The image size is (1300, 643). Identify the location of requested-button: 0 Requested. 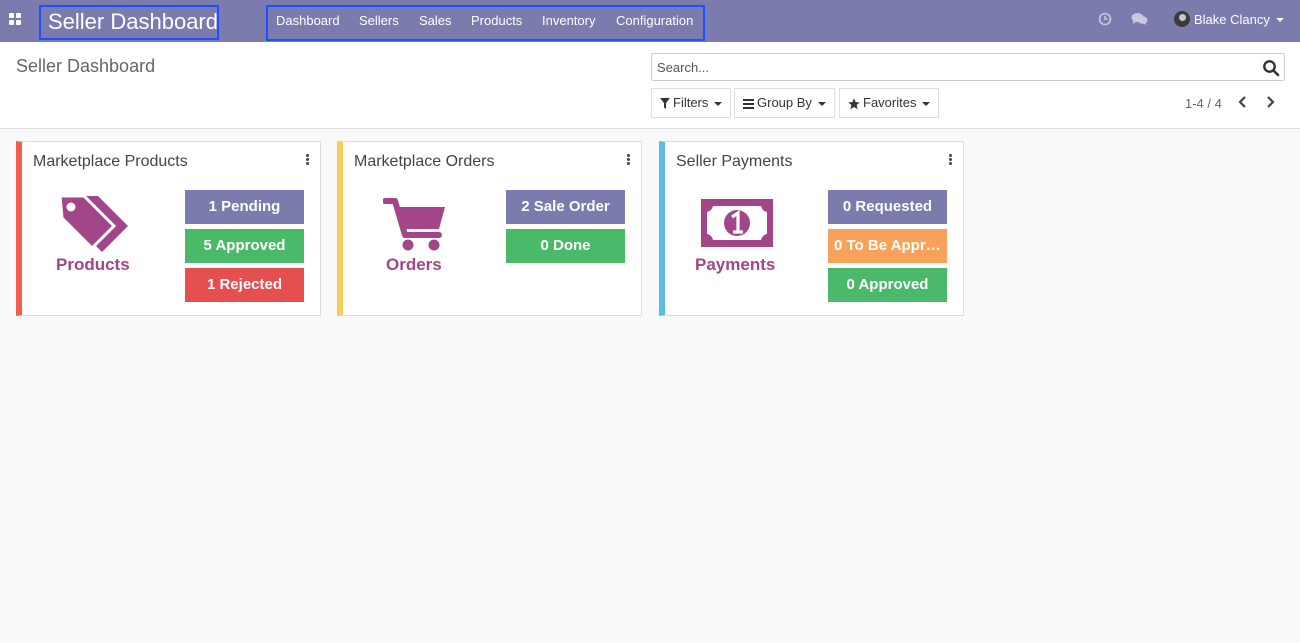
(887, 207).